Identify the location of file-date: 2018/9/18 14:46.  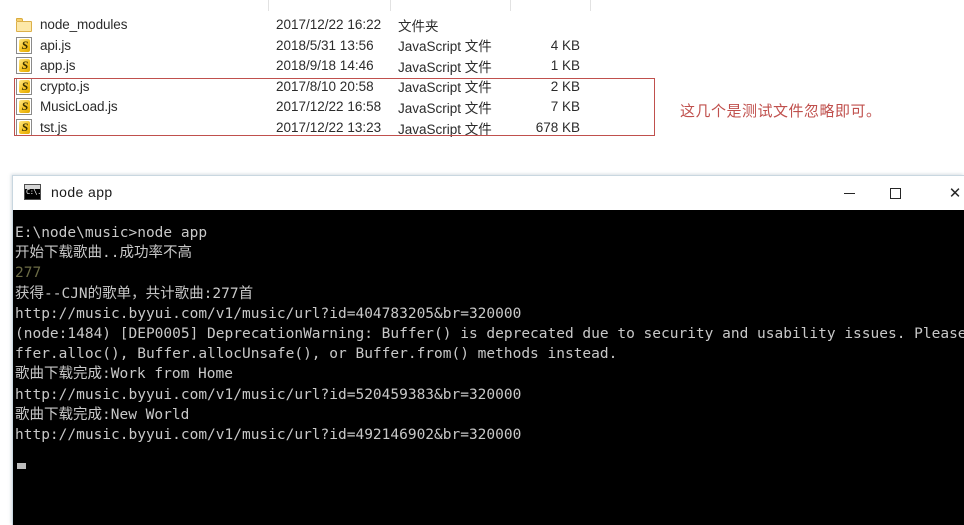
(325, 66).